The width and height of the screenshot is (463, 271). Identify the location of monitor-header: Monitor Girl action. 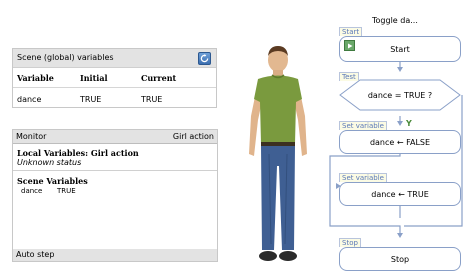
(115, 136).